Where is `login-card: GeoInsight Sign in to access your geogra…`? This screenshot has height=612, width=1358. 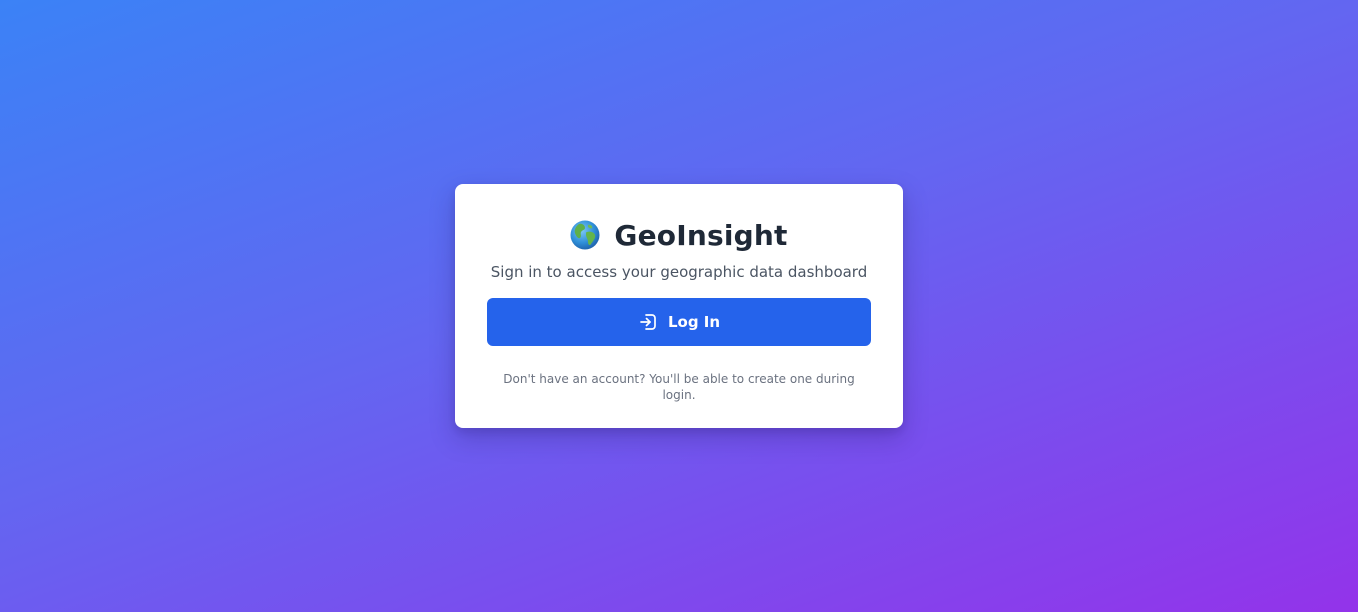 login-card: GeoInsight Sign in to access your geogra… is located at coordinates (679, 306).